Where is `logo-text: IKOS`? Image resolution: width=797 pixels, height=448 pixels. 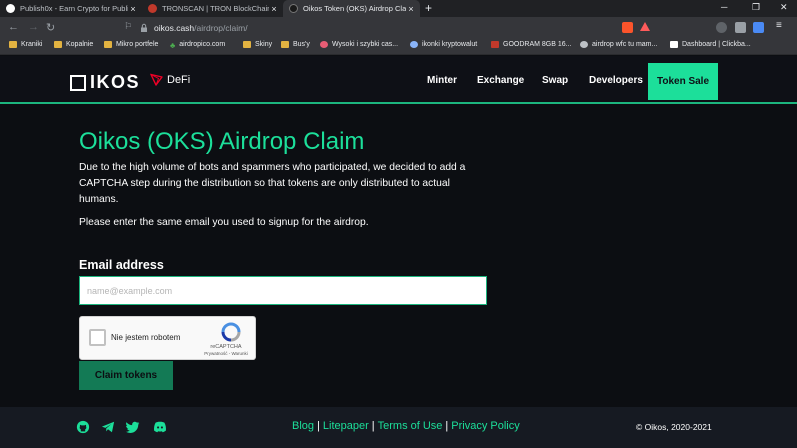 logo-text: IKOS is located at coordinates (115, 82).